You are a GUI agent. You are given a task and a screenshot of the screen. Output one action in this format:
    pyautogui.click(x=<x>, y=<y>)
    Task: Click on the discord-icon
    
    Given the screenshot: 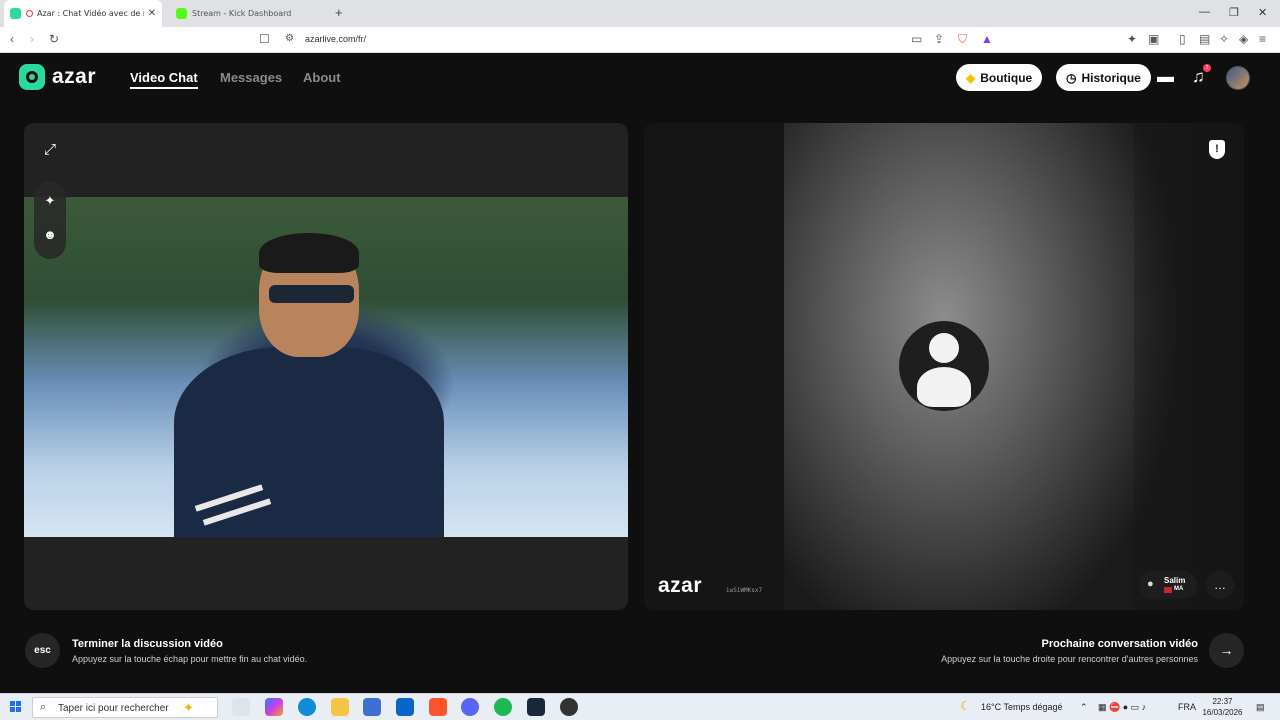 What is the action you would take?
    pyautogui.click(x=470, y=707)
    